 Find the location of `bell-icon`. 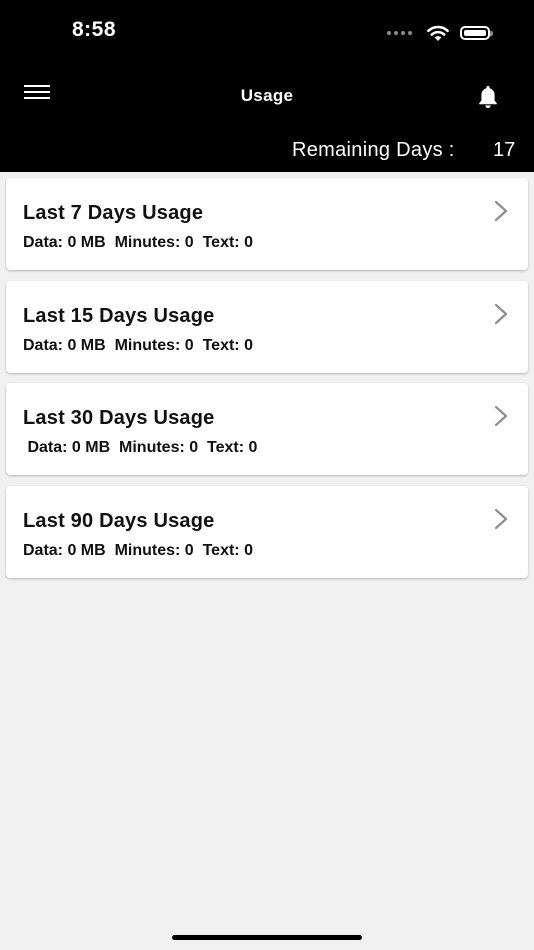

bell-icon is located at coordinates (488, 97).